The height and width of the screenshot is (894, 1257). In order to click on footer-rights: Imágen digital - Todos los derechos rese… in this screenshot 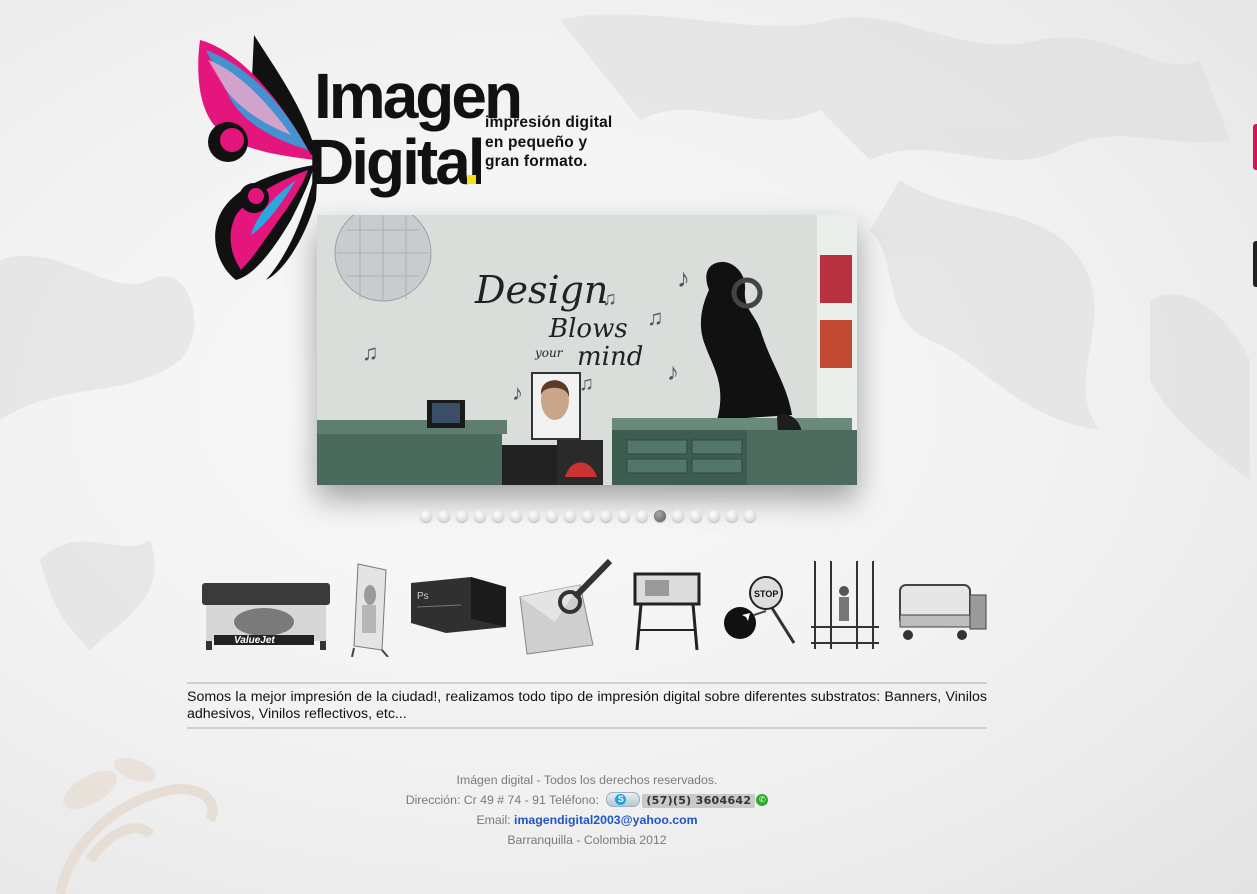, I will do `click(587, 780)`.